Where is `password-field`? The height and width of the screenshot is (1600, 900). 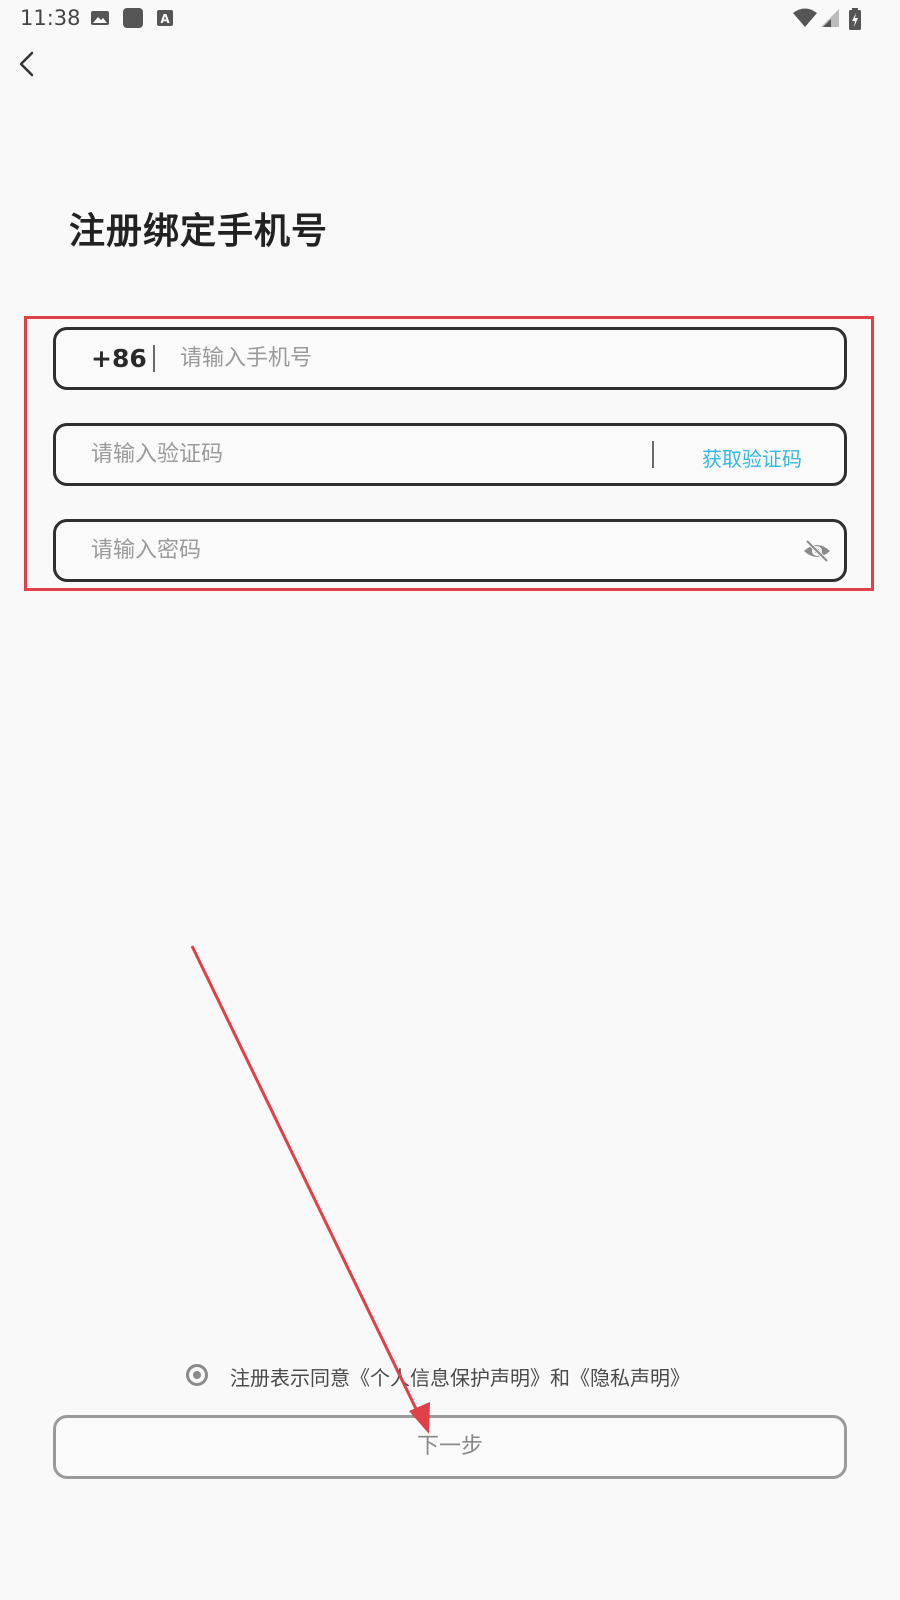
password-field is located at coordinates (450, 550).